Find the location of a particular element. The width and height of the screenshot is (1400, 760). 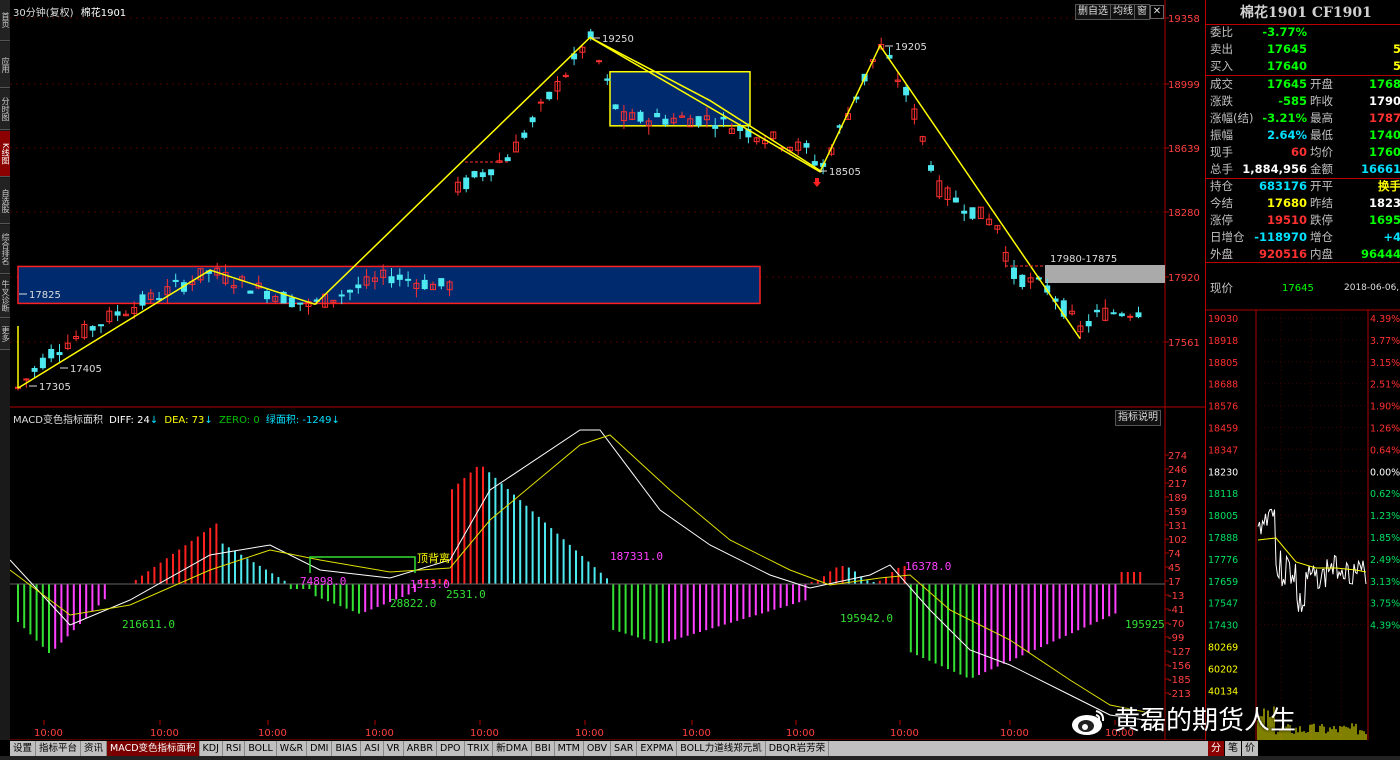

watermark: 黄磊的期货人生 is located at coordinates (1183, 718).